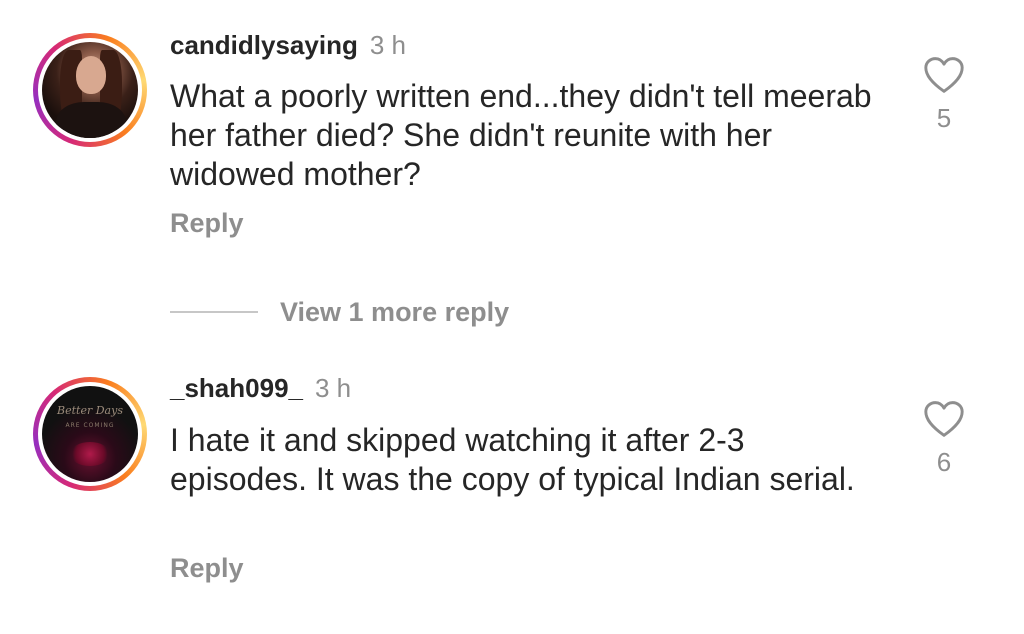 This screenshot has height=634, width=1024. I want to click on avatar-artwork: Better Days, so click(90, 410).